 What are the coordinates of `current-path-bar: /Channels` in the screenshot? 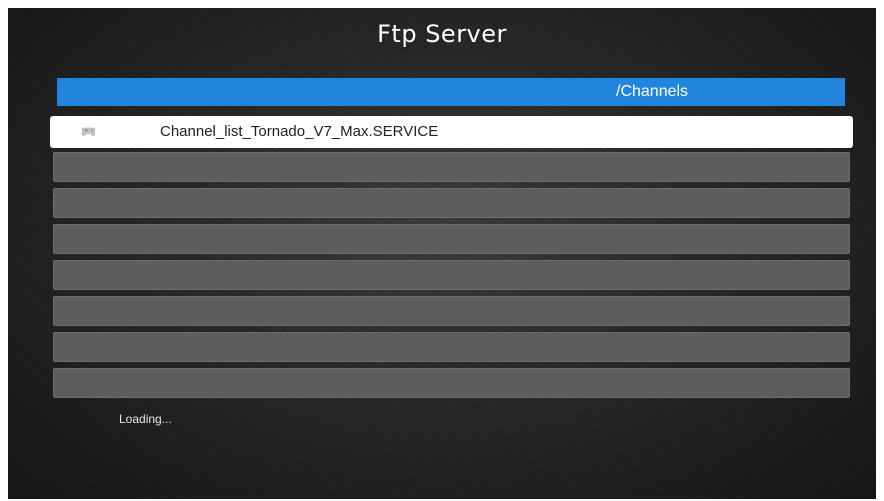 It's located at (451, 92).